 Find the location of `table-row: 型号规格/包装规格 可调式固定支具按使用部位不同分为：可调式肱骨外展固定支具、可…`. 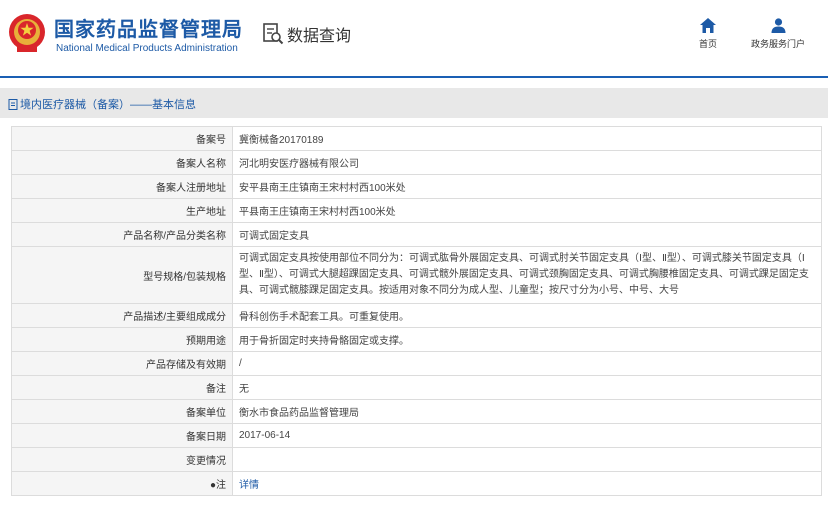

table-row: 型号规格/包装规格 可调式固定支具按使用部位不同分为：可调式肱骨外展固定支具、可… is located at coordinates (416, 275).